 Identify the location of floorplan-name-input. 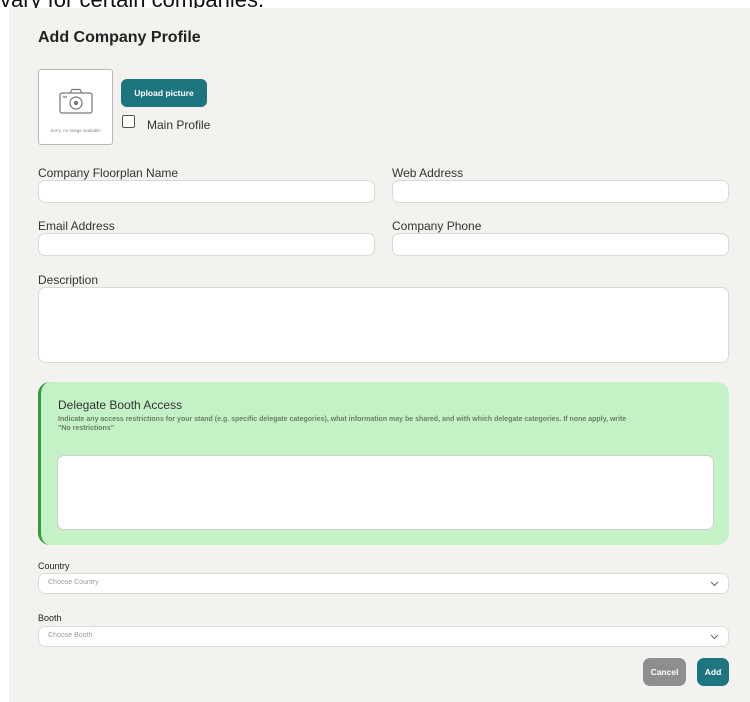
(206, 191).